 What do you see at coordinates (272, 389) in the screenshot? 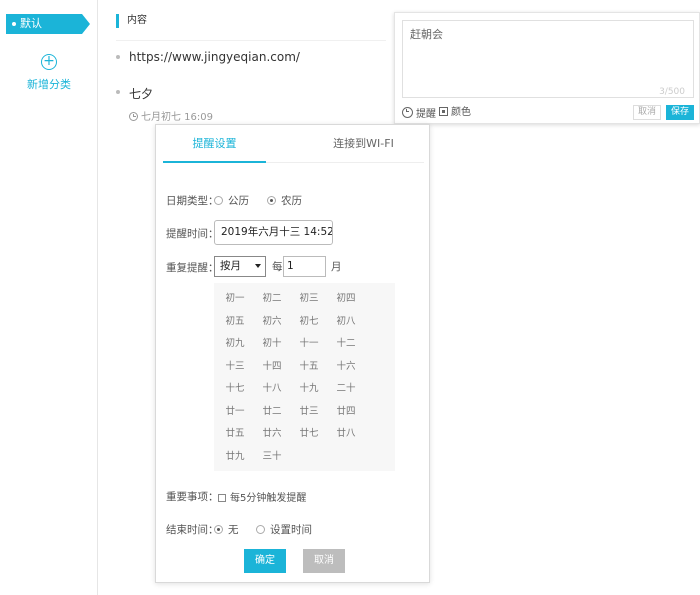
I see `day-option: 十八` at bounding box center [272, 389].